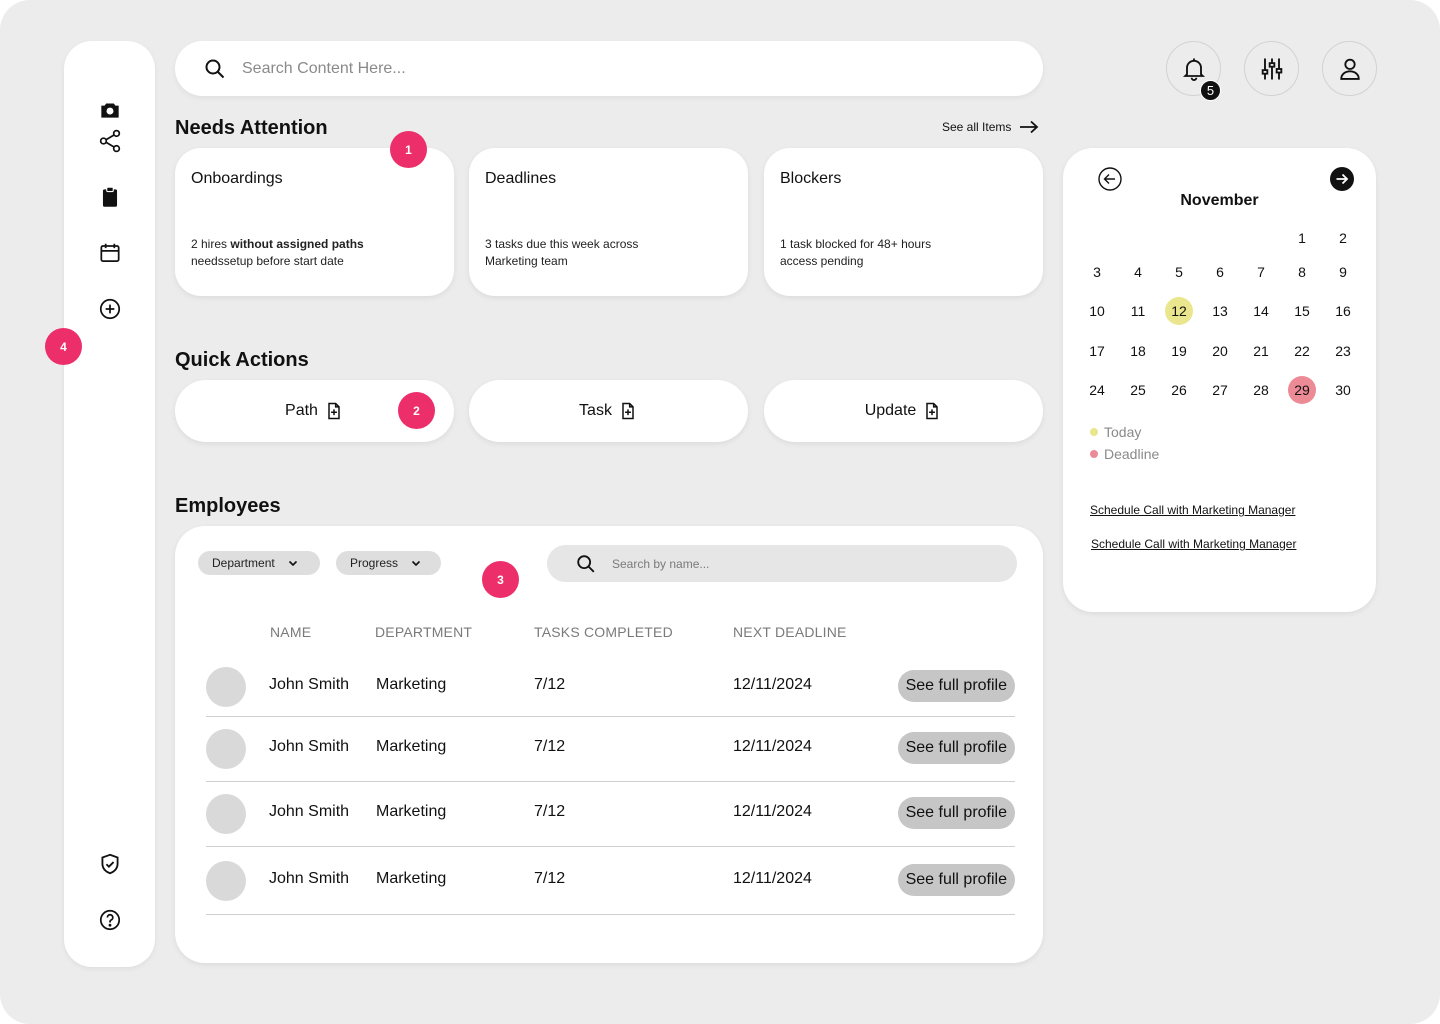 Image resolution: width=1440 pixels, height=1024 pixels. Describe the element at coordinates (1220, 351) in the screenshot. I see `calendar-day: 20` at that location.